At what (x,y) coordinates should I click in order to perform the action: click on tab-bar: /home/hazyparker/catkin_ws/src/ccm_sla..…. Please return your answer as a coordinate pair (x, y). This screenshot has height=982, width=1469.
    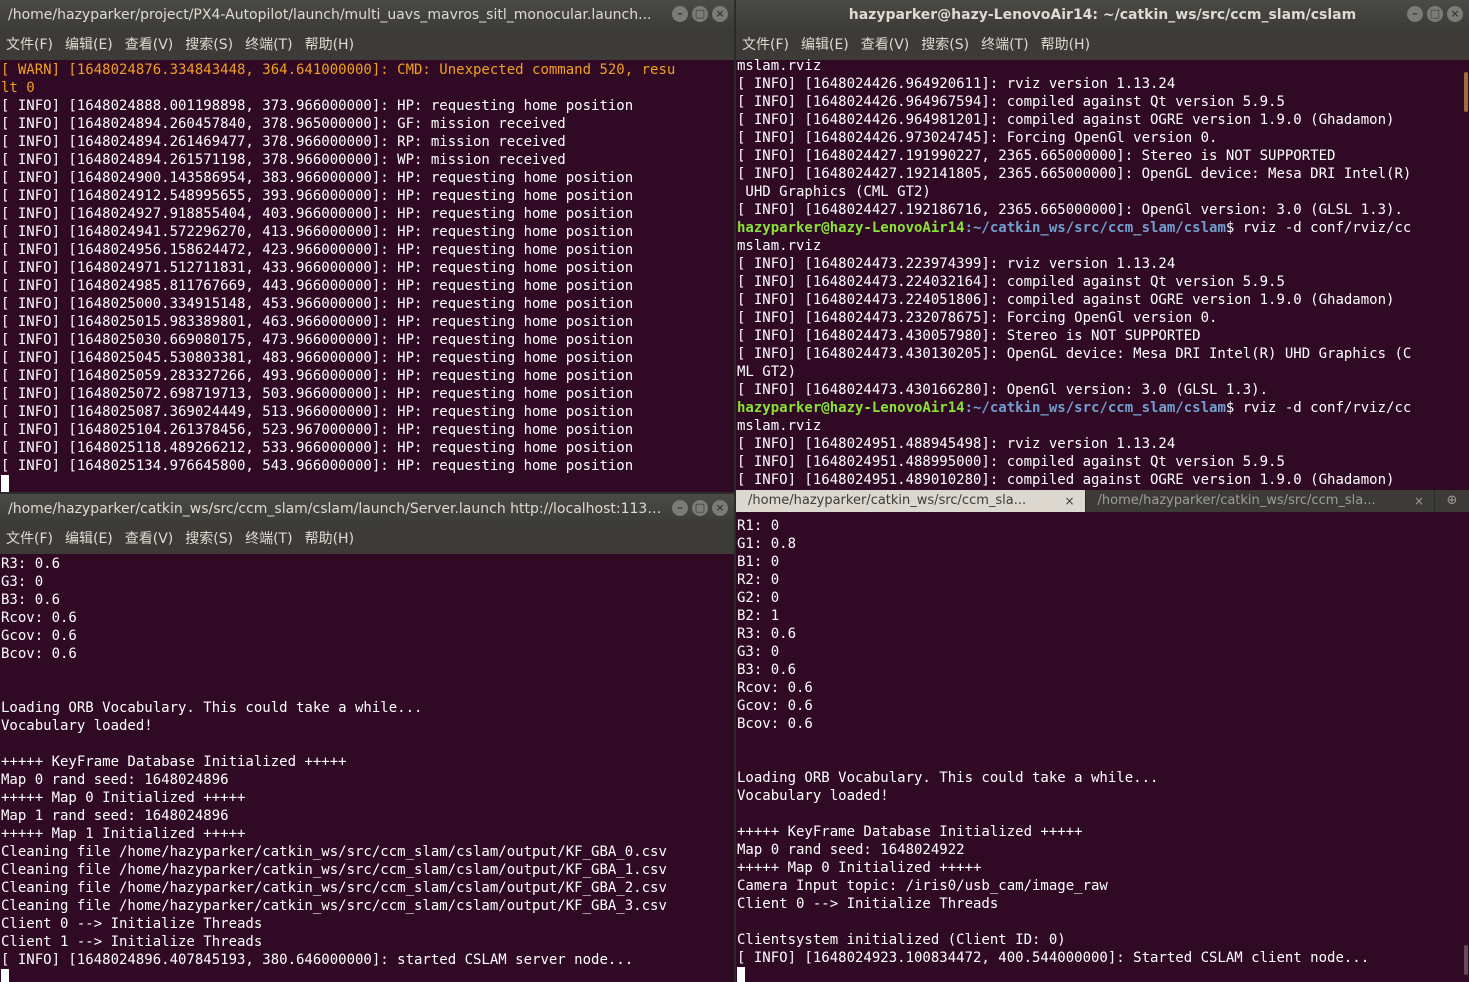
    Looking at the image, I should click on (1102, 501).